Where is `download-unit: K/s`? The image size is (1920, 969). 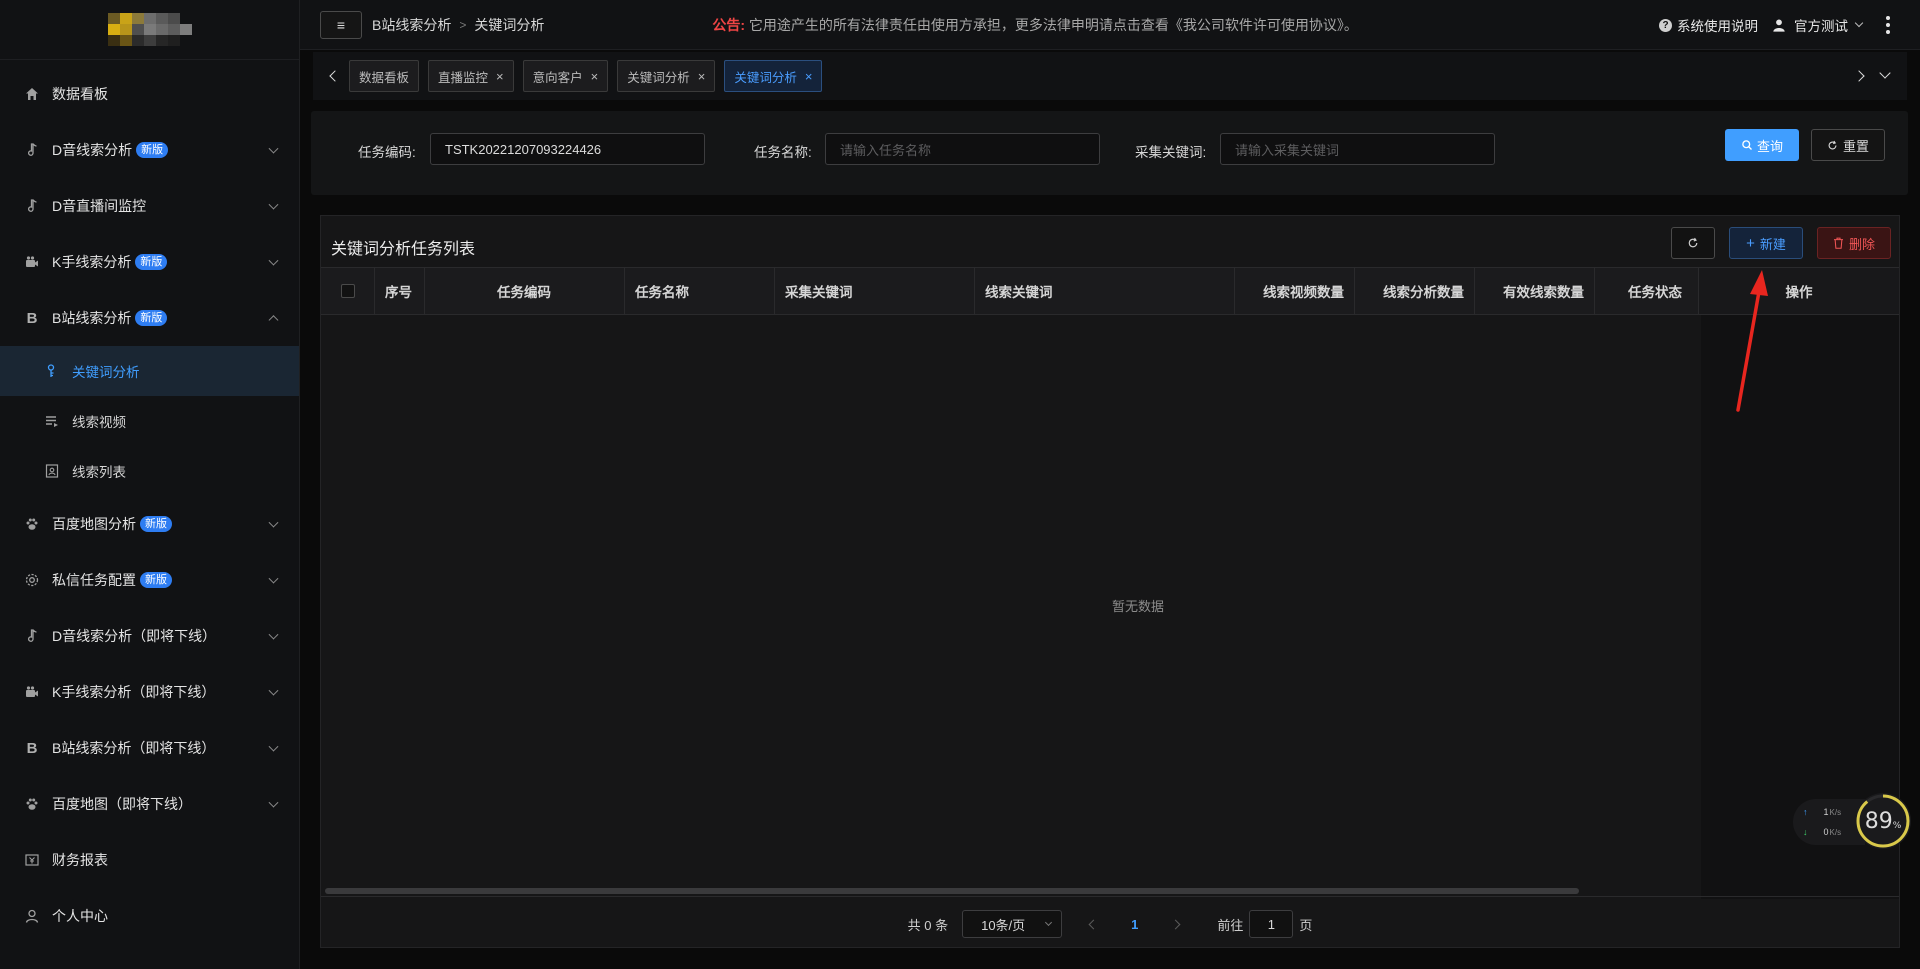 download-unit: K/s is located at coordinates (1835, 832).